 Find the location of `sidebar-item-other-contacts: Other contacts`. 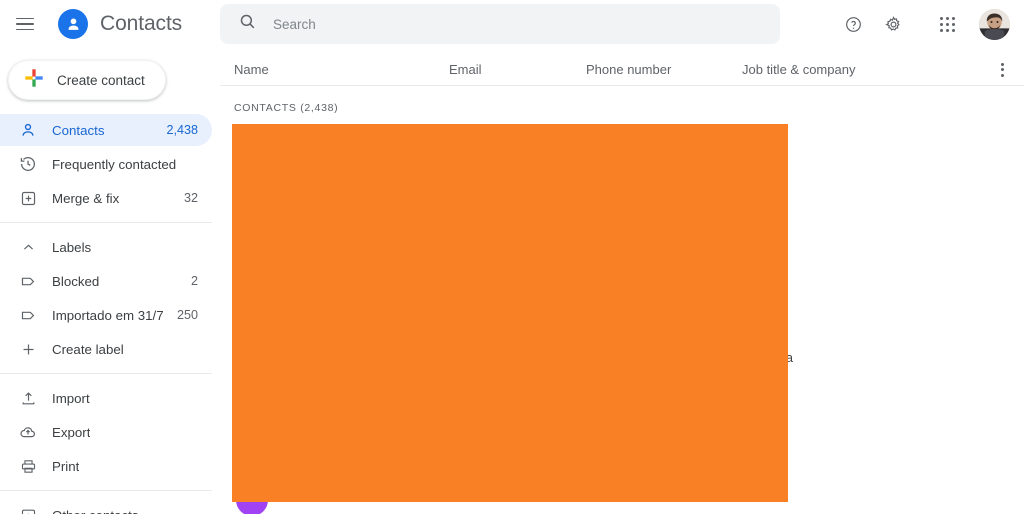

sidebar-item-other-contacts: Other contacts is located at coordinates (106, 506).